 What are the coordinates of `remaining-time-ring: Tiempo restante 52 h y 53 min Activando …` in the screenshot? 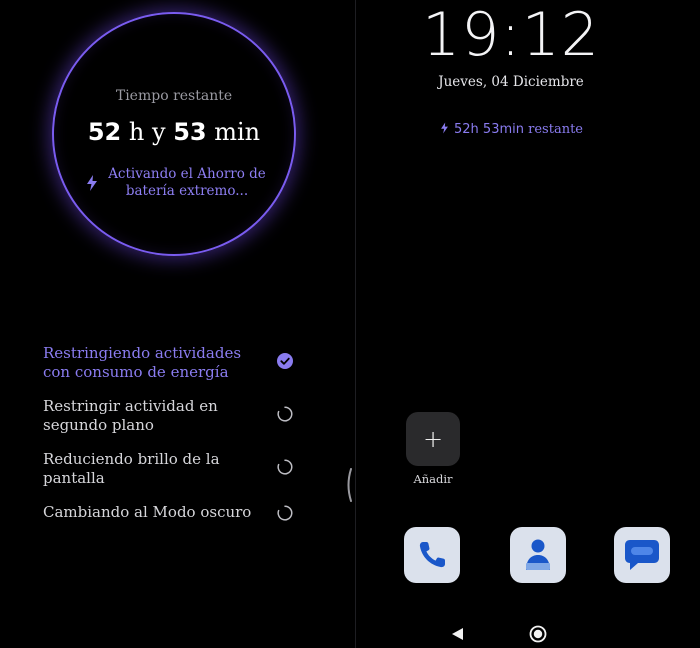 It's located at (174, 134).